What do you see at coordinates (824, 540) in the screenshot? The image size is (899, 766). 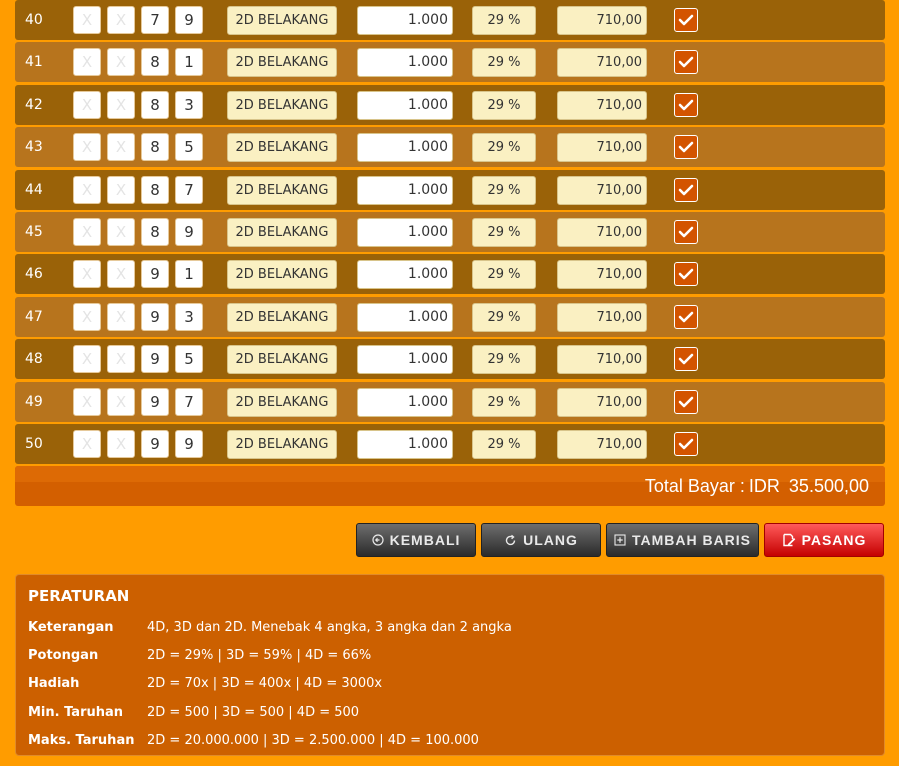 I see `place-bet-button: PASANG` at bounding box center [824, 540].